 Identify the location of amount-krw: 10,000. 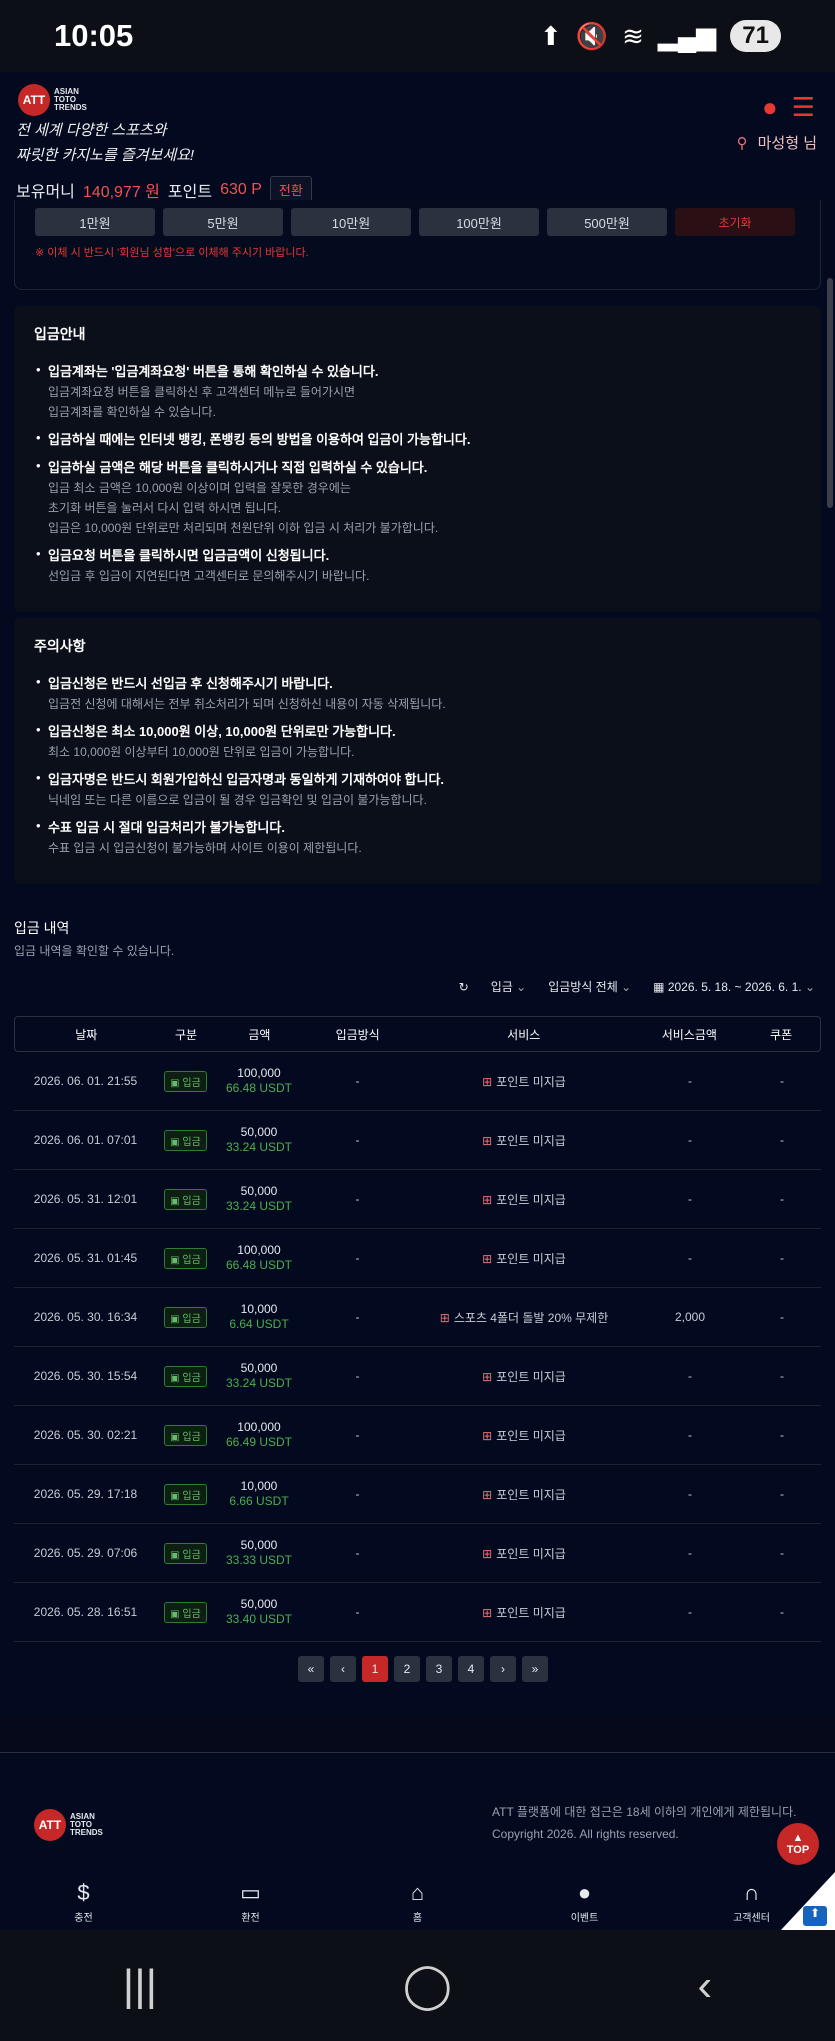
(259, 1486).